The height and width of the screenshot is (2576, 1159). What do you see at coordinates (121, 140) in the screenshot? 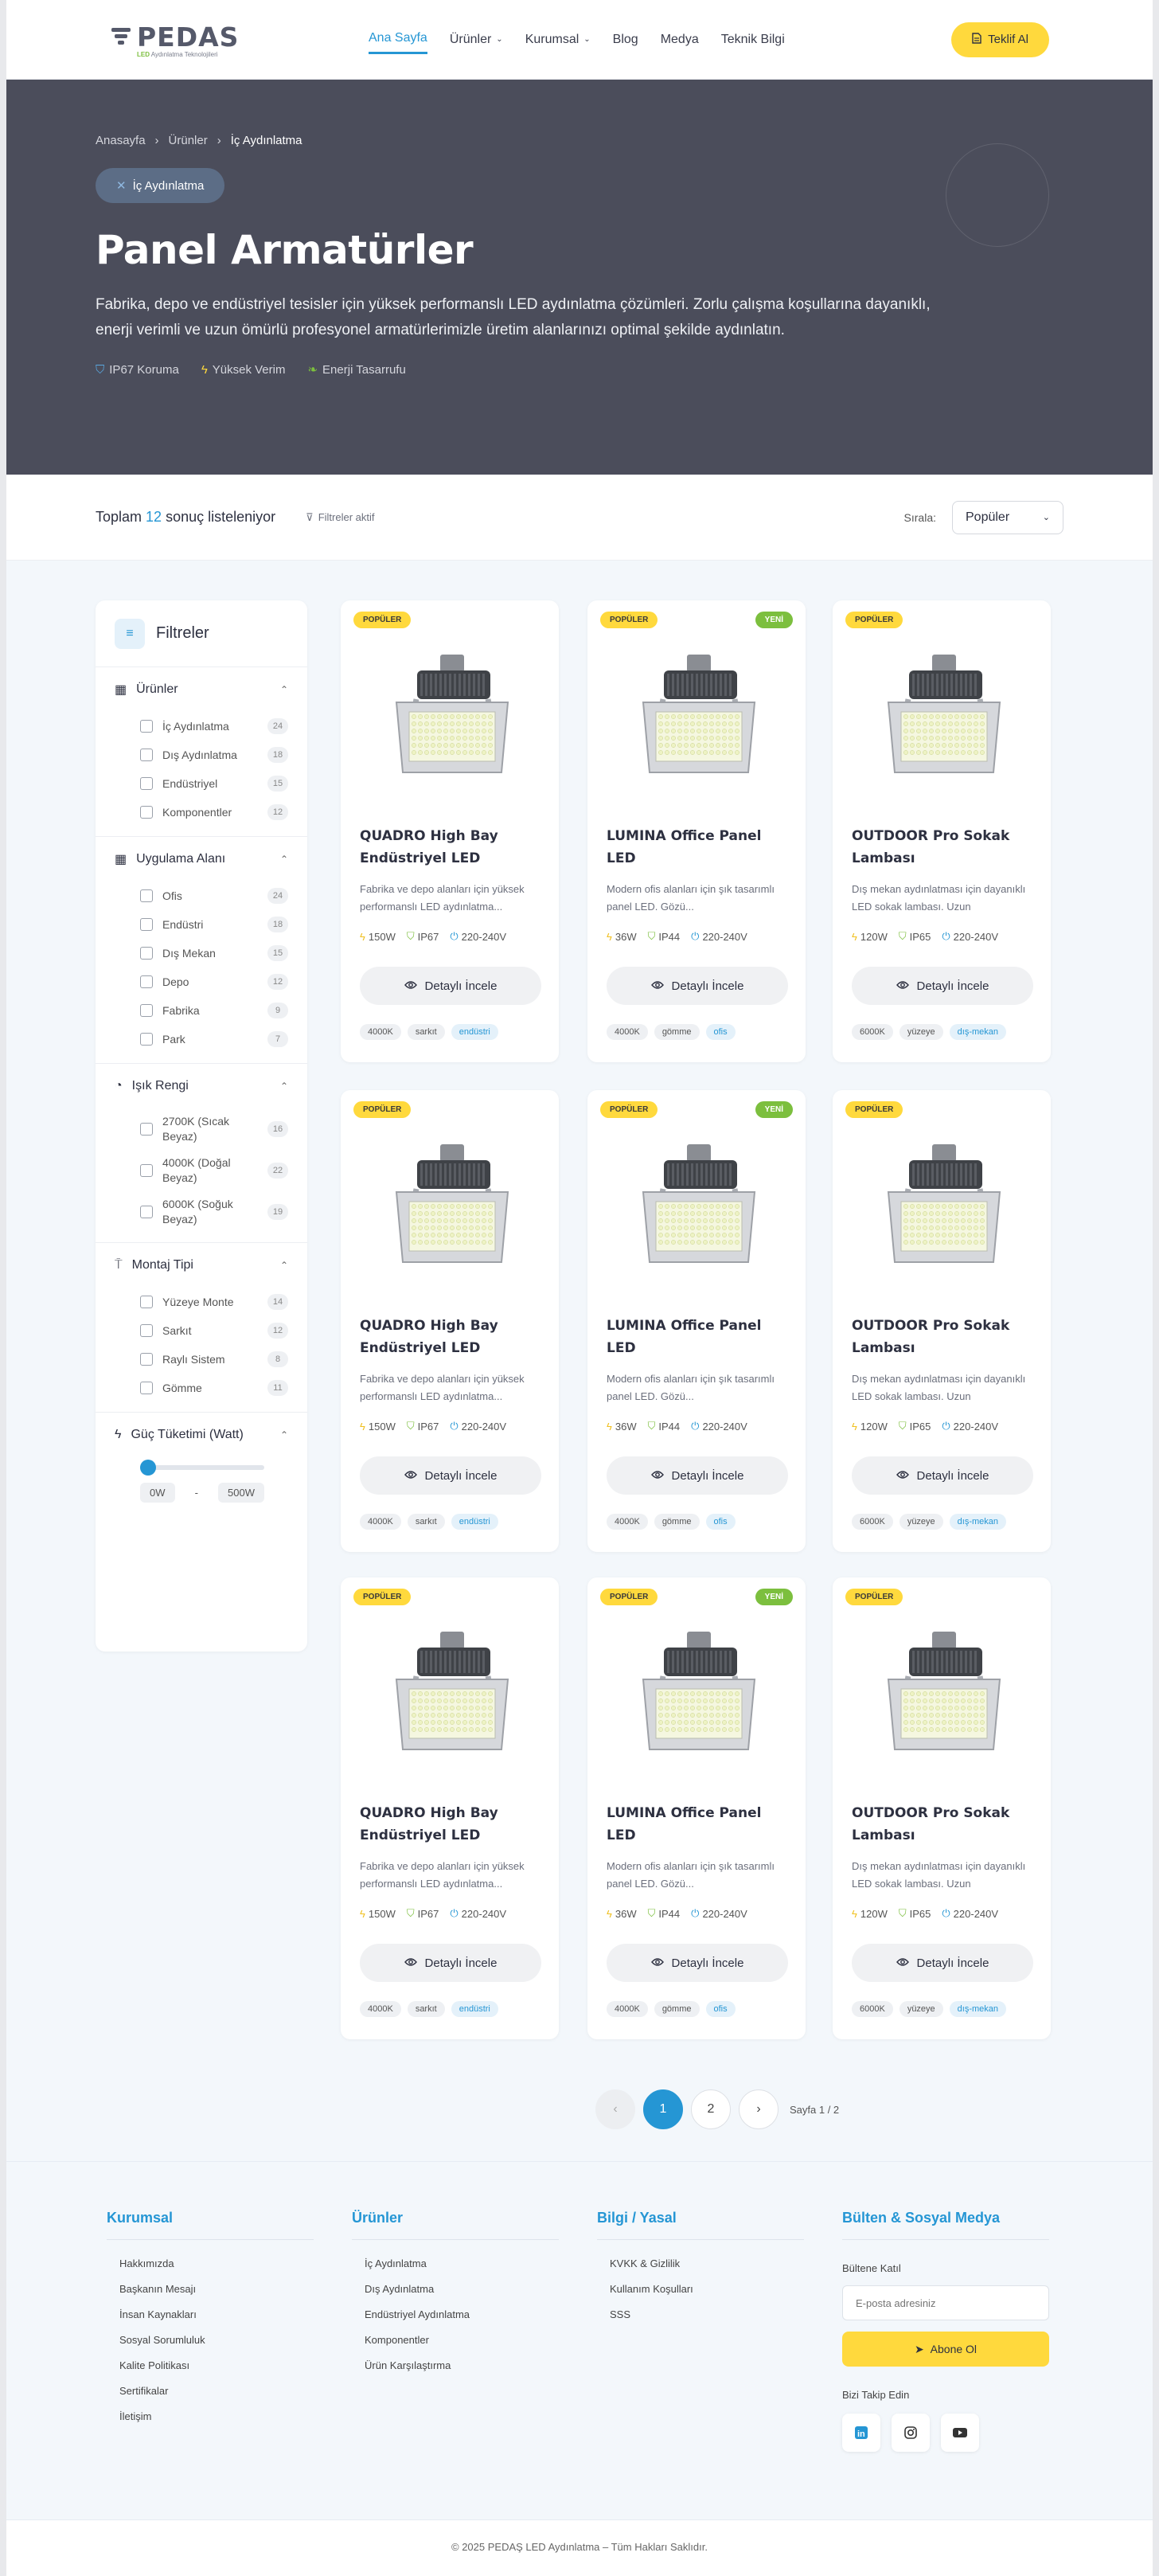
I see `breadcrumb-home: Anasayfa` at bounding box center [121, 140].